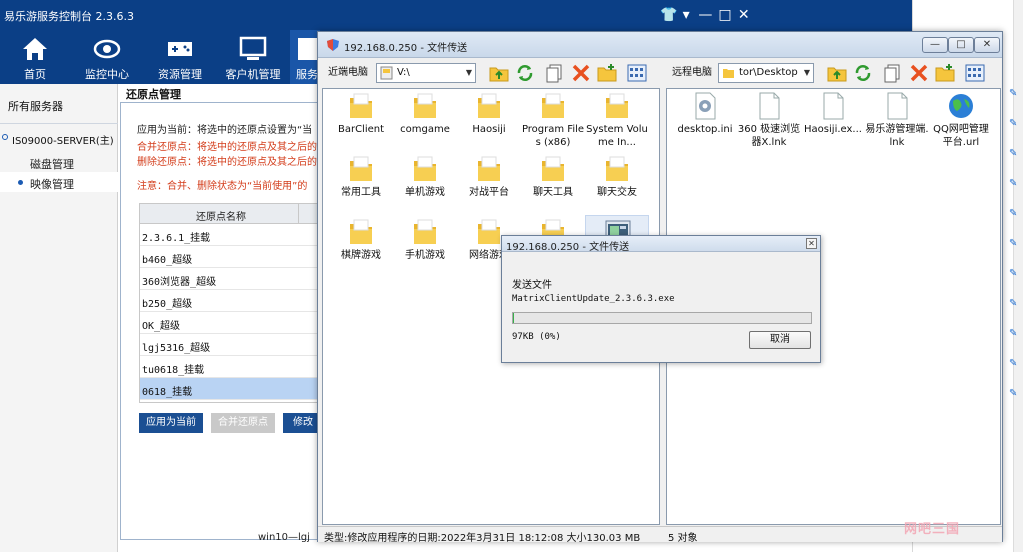 This screenshot has width=1023, height=552. What do you see at coordinates (231, 345) in the screenshot?
I see `table-row: lgj5316_超级` at bounding box center [231, 345].